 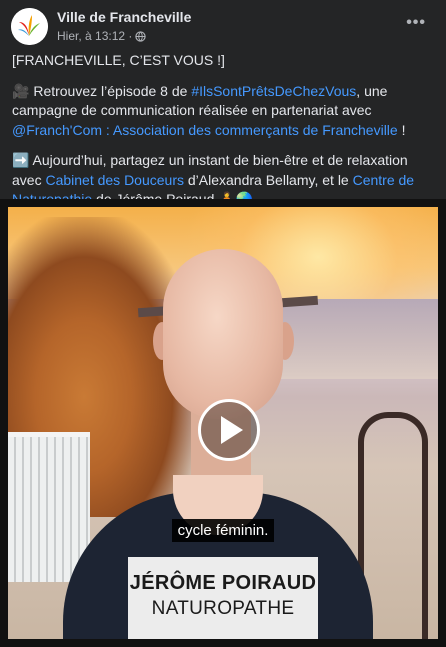 What do you see at coordinates (223, 608) in the screenshot?
I see `person-title: NATUROPATHE` at bounding box center [223, 608].